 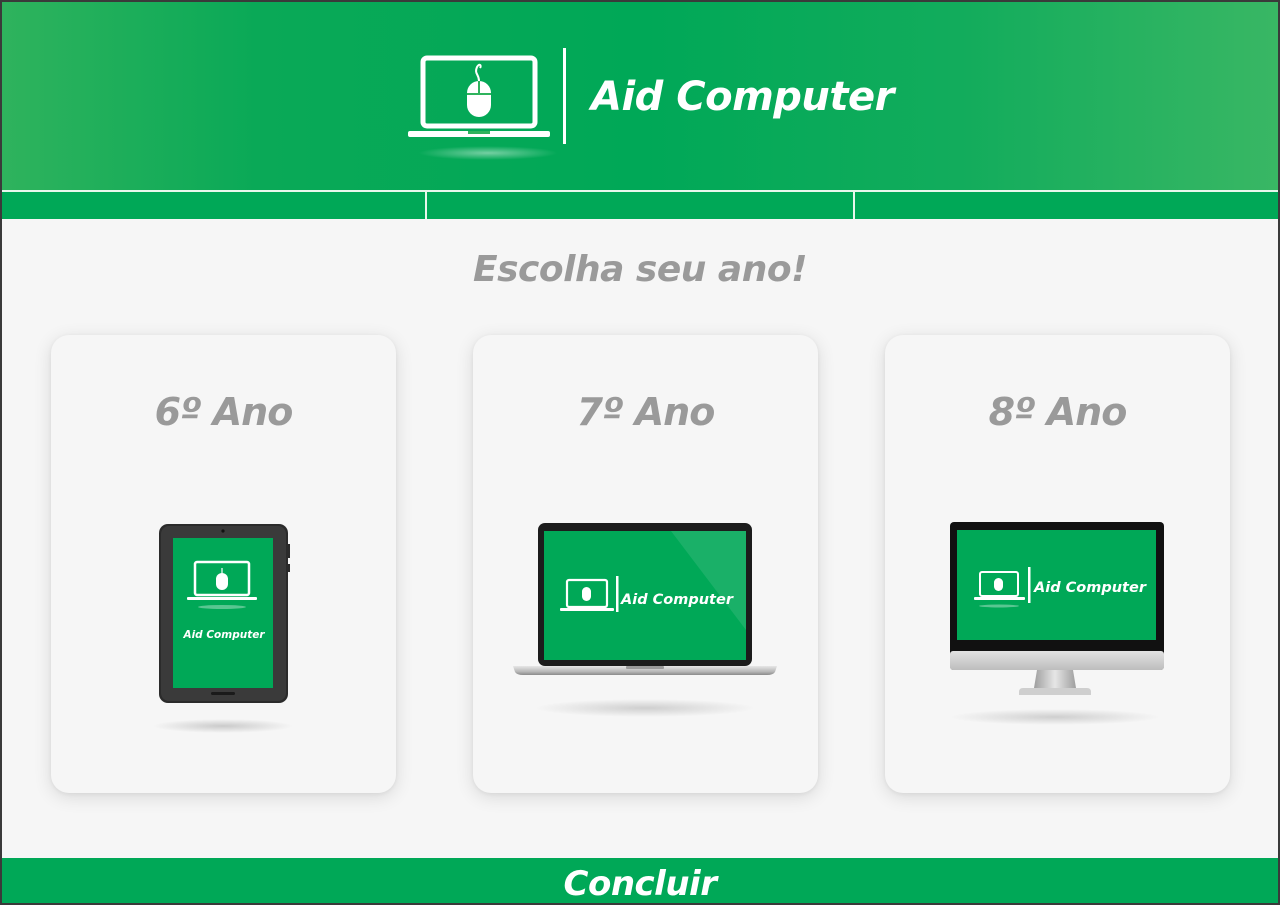 What do you see at coordinates (646, 412) in the screenshot?
I see `card-title: 7º Ano` at bounding box center [646, 412].